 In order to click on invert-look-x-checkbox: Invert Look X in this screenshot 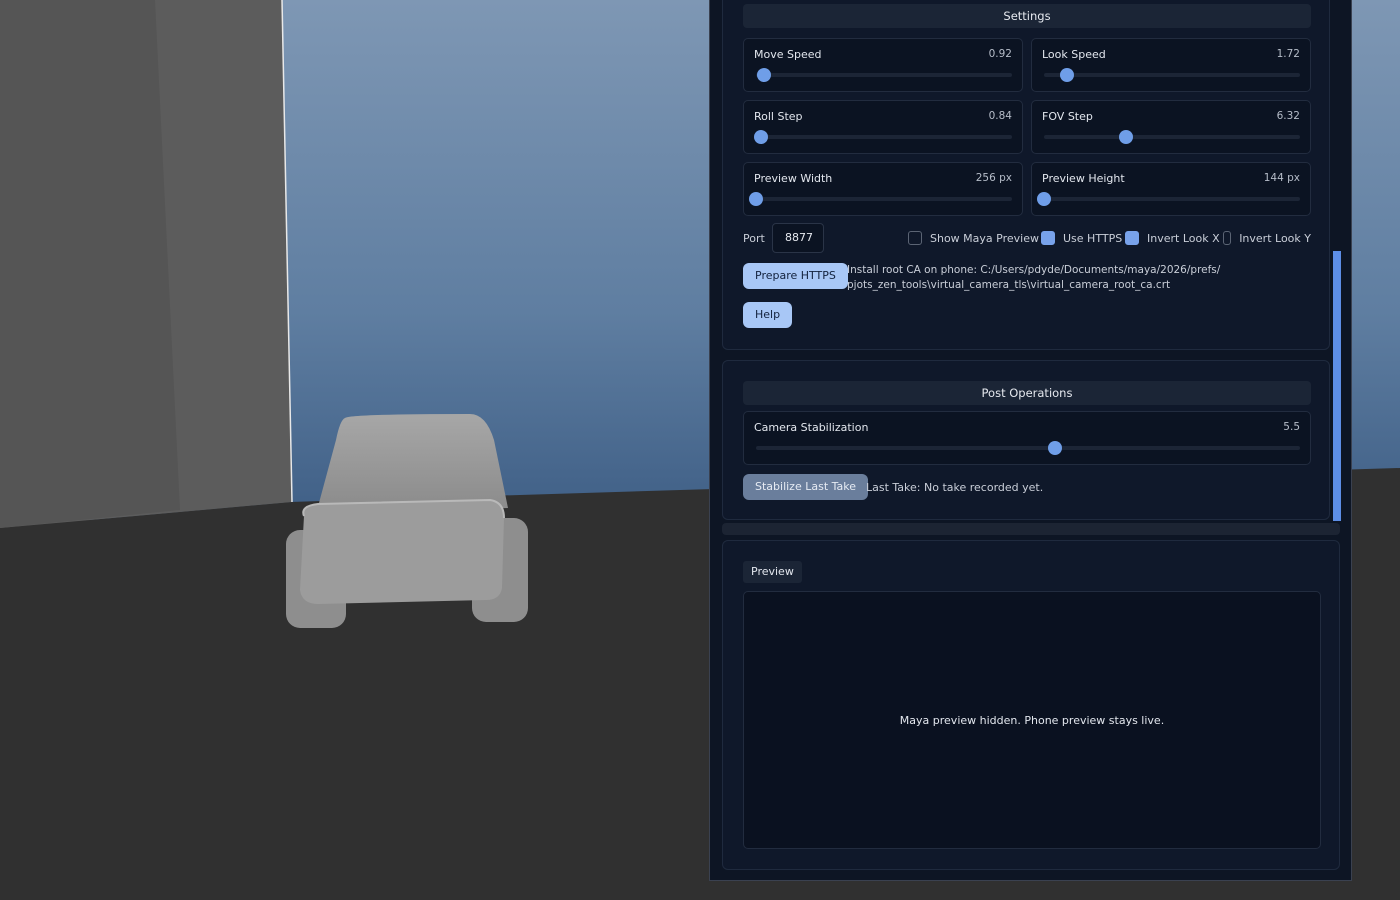, I will do `click(1172, 238)`.